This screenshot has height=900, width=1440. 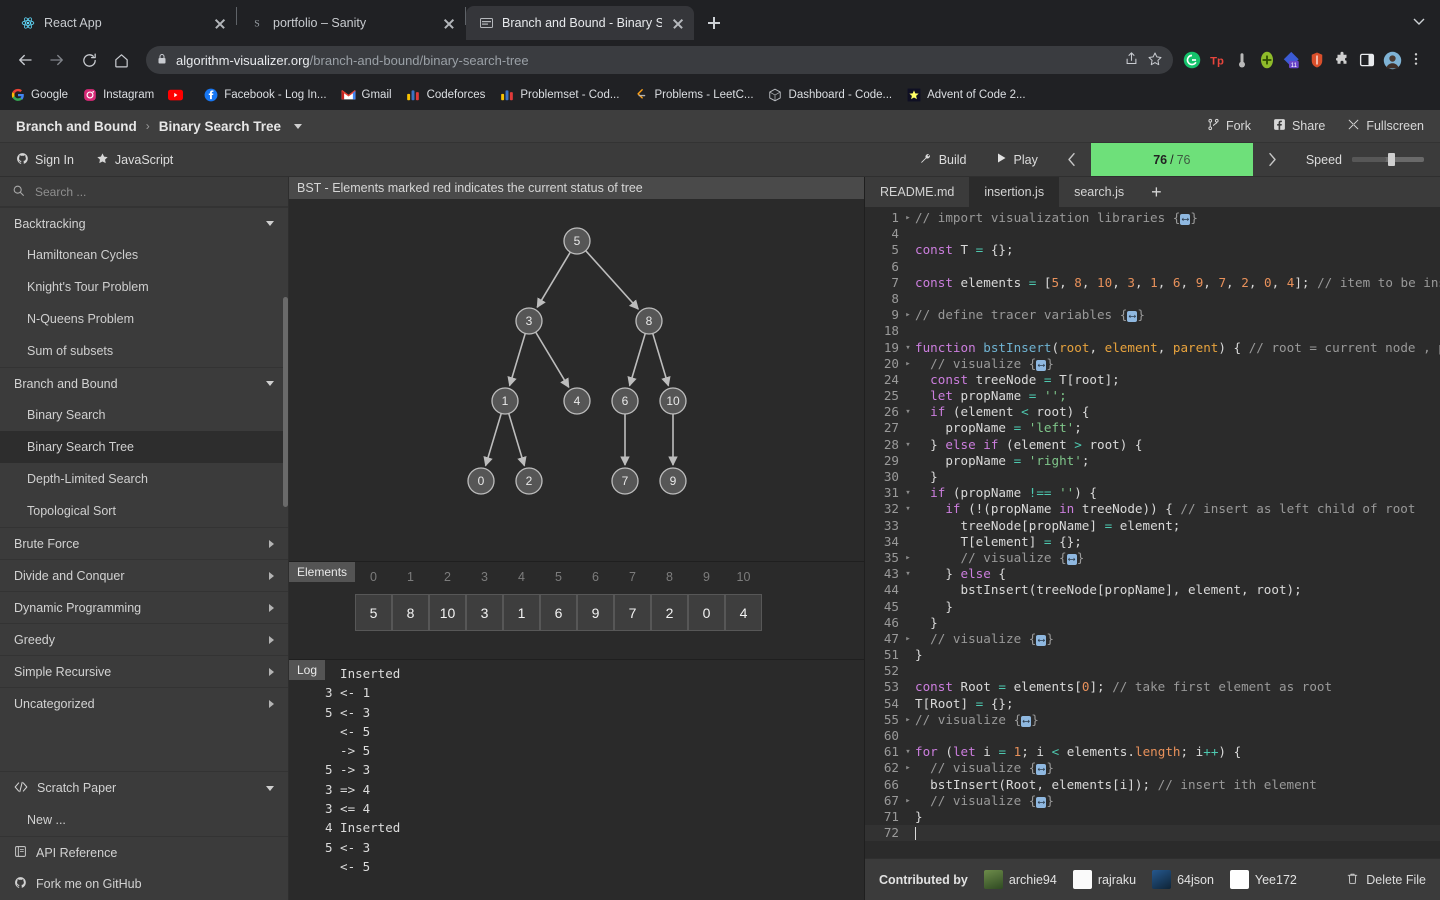 I want to click on side-panel-icon, so click(x=1367, y=60).